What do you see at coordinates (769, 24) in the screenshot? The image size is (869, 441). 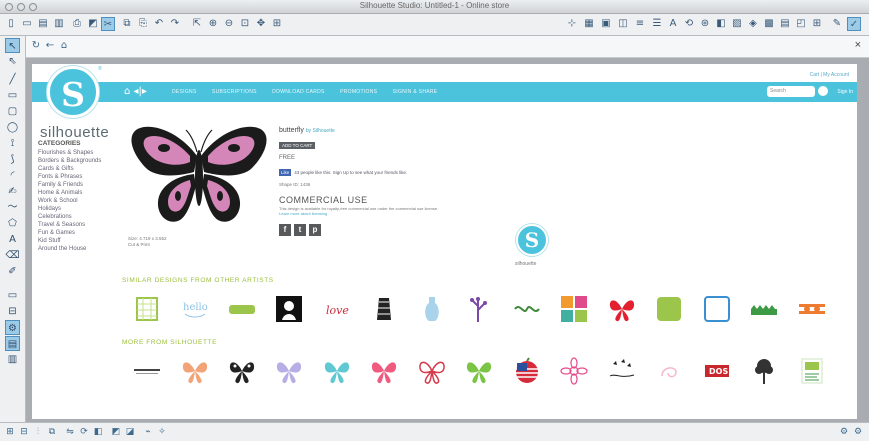 I see `library-icon: ▩` at bounding box center [769, 24].